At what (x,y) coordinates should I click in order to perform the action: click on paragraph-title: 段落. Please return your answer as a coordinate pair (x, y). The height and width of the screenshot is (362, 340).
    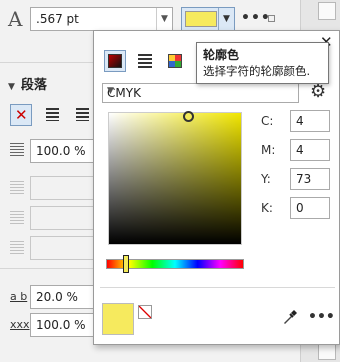
    Looking at the image, I should click on (33, 85).